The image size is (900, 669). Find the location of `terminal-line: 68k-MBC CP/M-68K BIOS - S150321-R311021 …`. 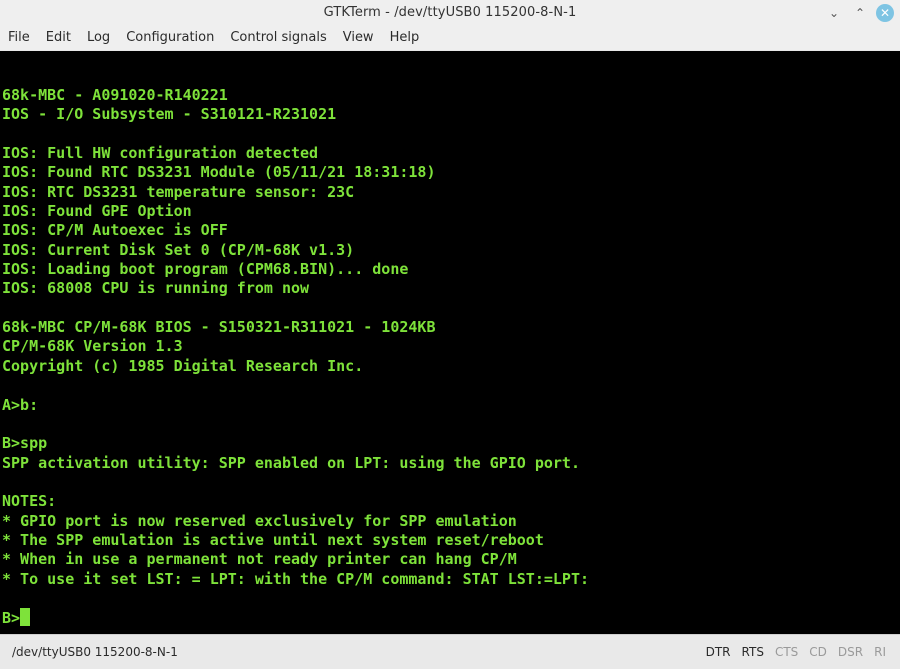

terminal-line: 68k-MBC CP/M-68K BIOS - S150321-R311021 … is located at coordinates (219, 327).